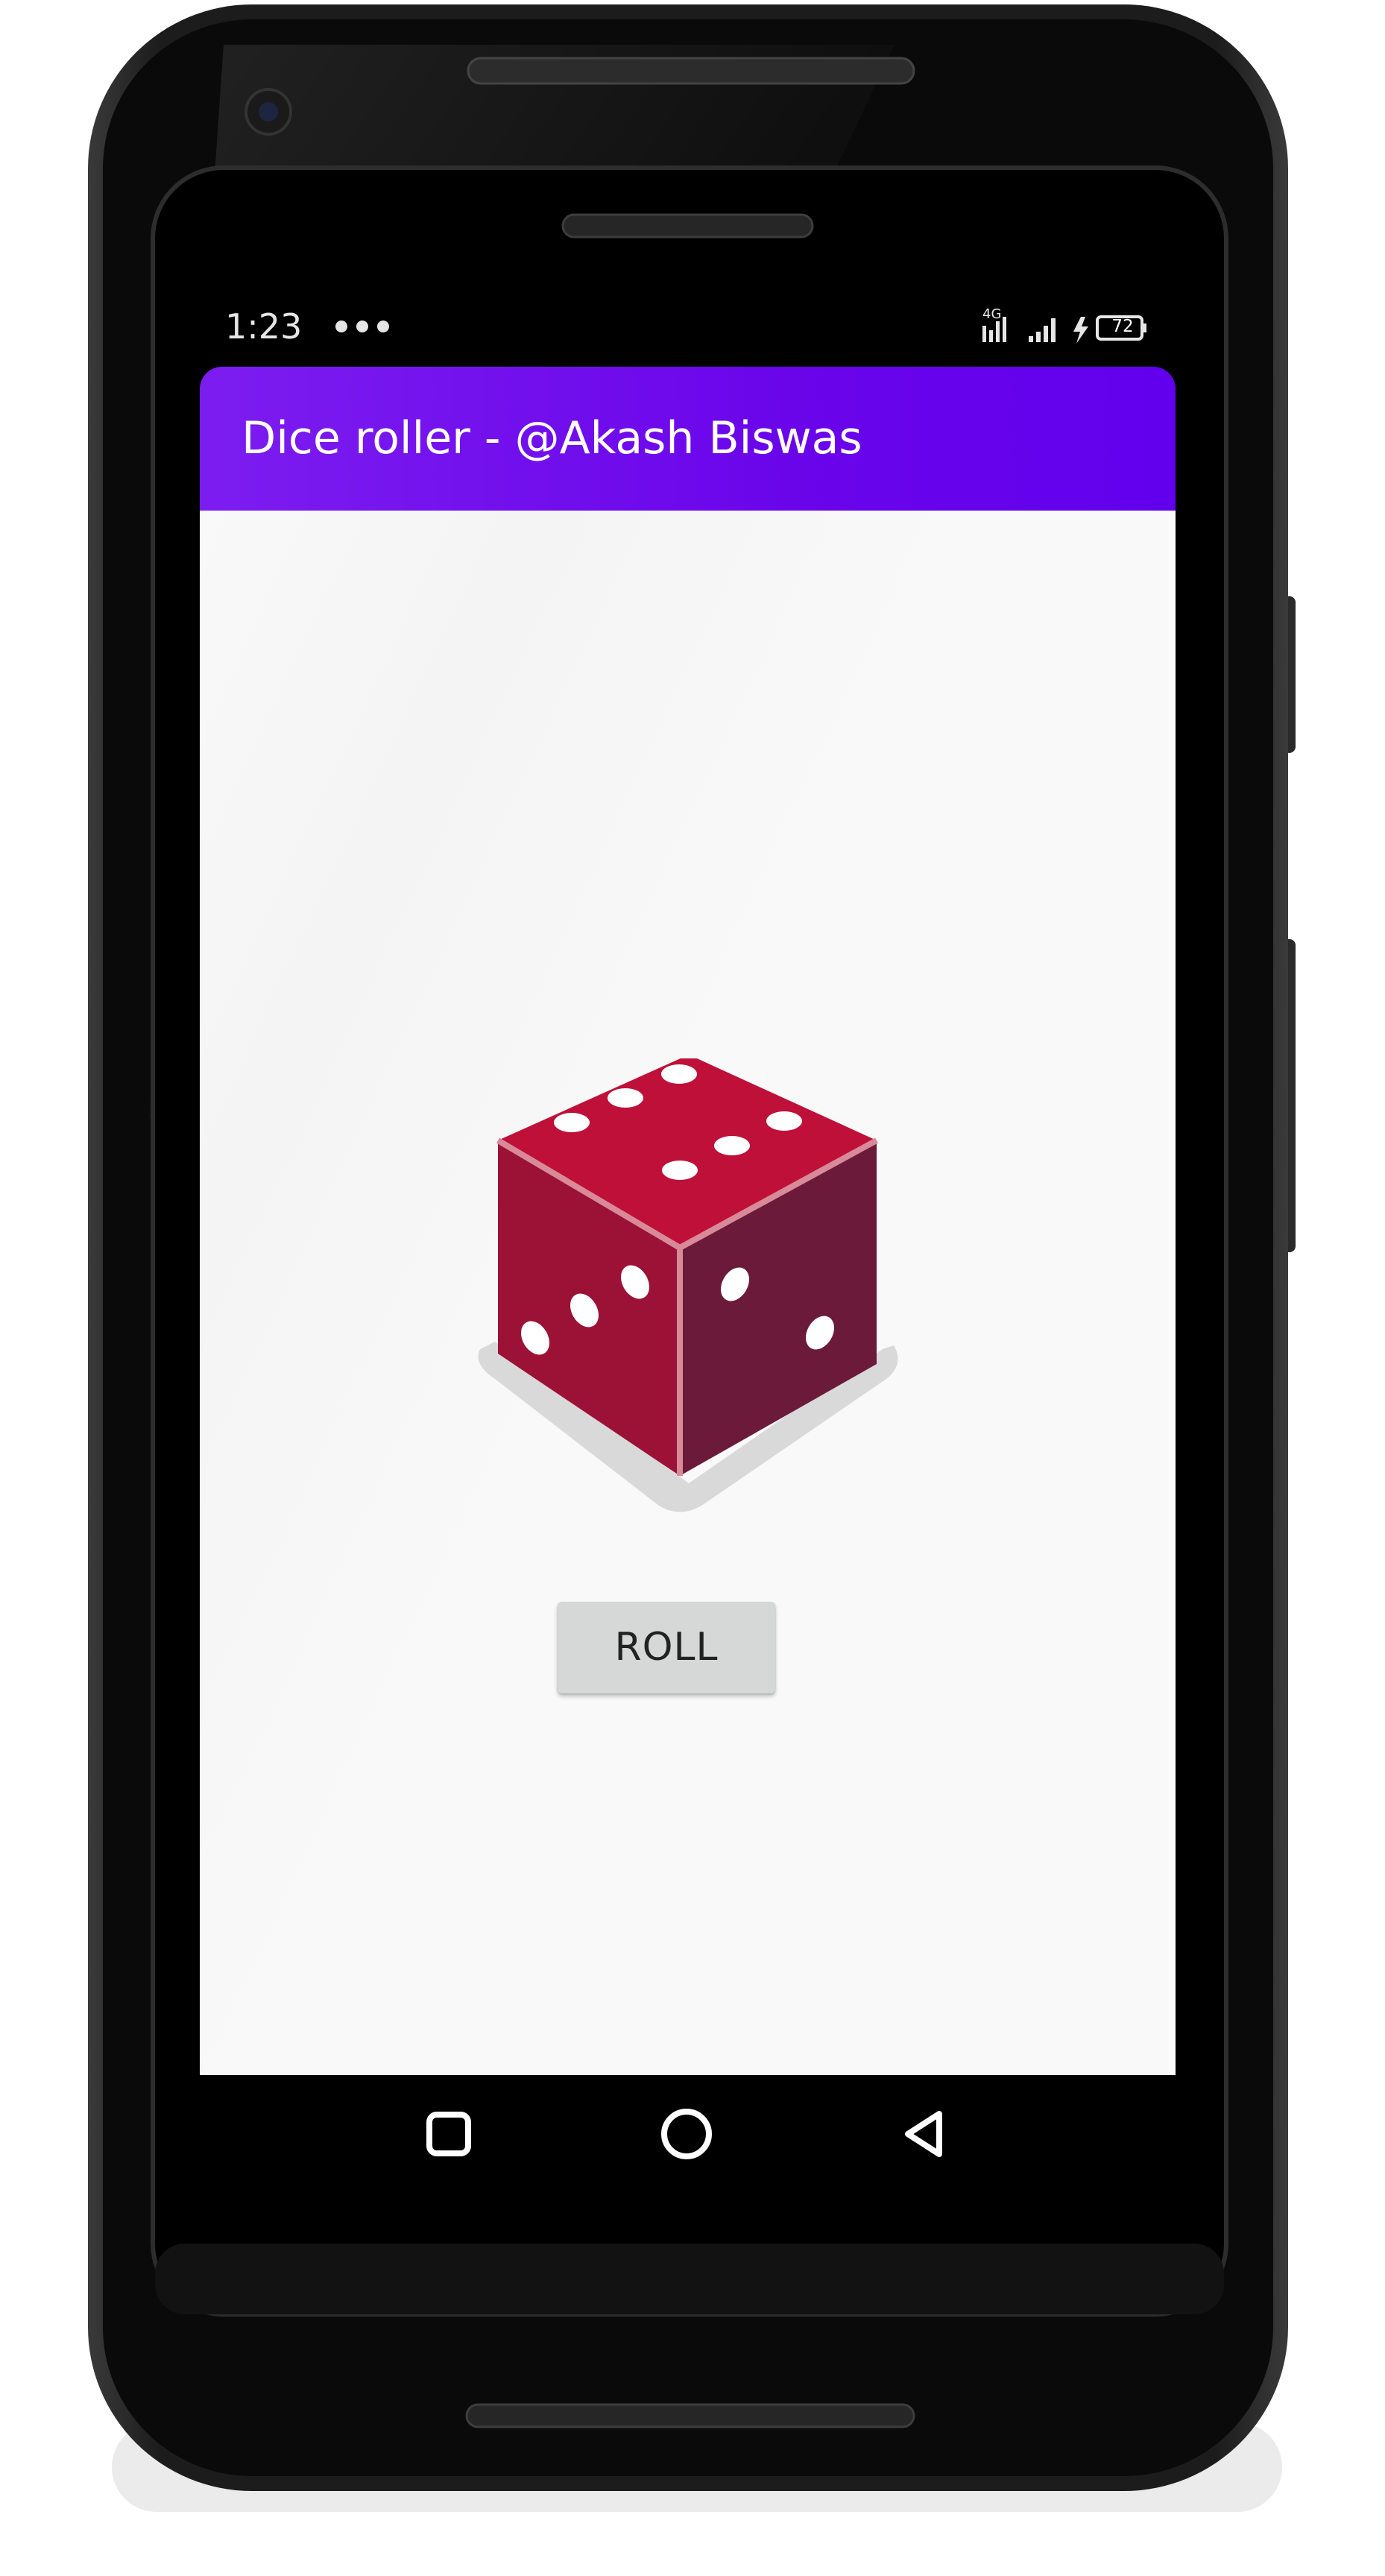 This screenshot has height=2576, width=1385. What do you see at coordinates (264, 326) in the screenshot?
I see `status-time: 1:23` at bounding box center [264, 326].